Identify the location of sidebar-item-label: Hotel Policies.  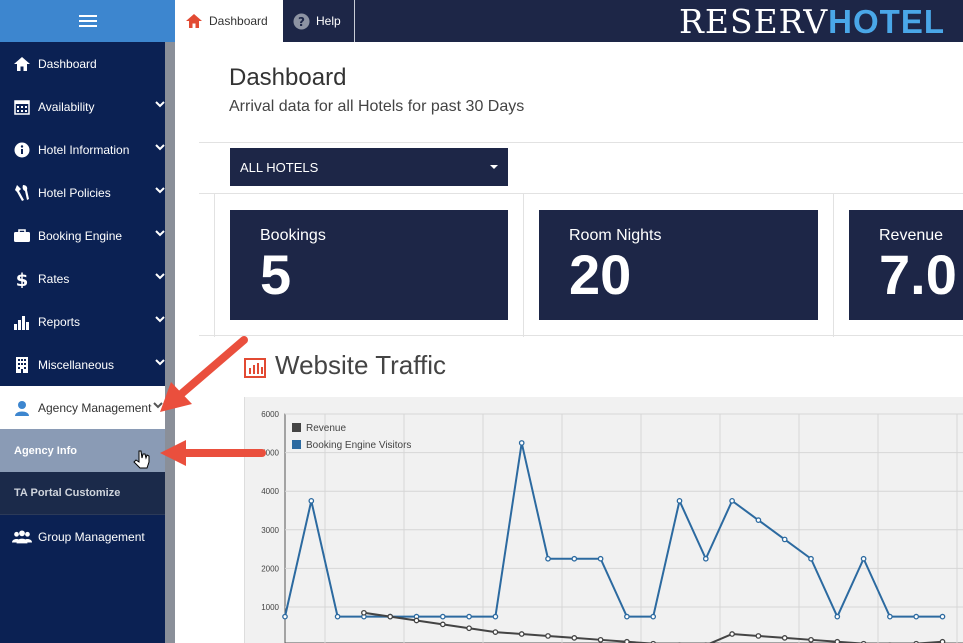
(74, 192).